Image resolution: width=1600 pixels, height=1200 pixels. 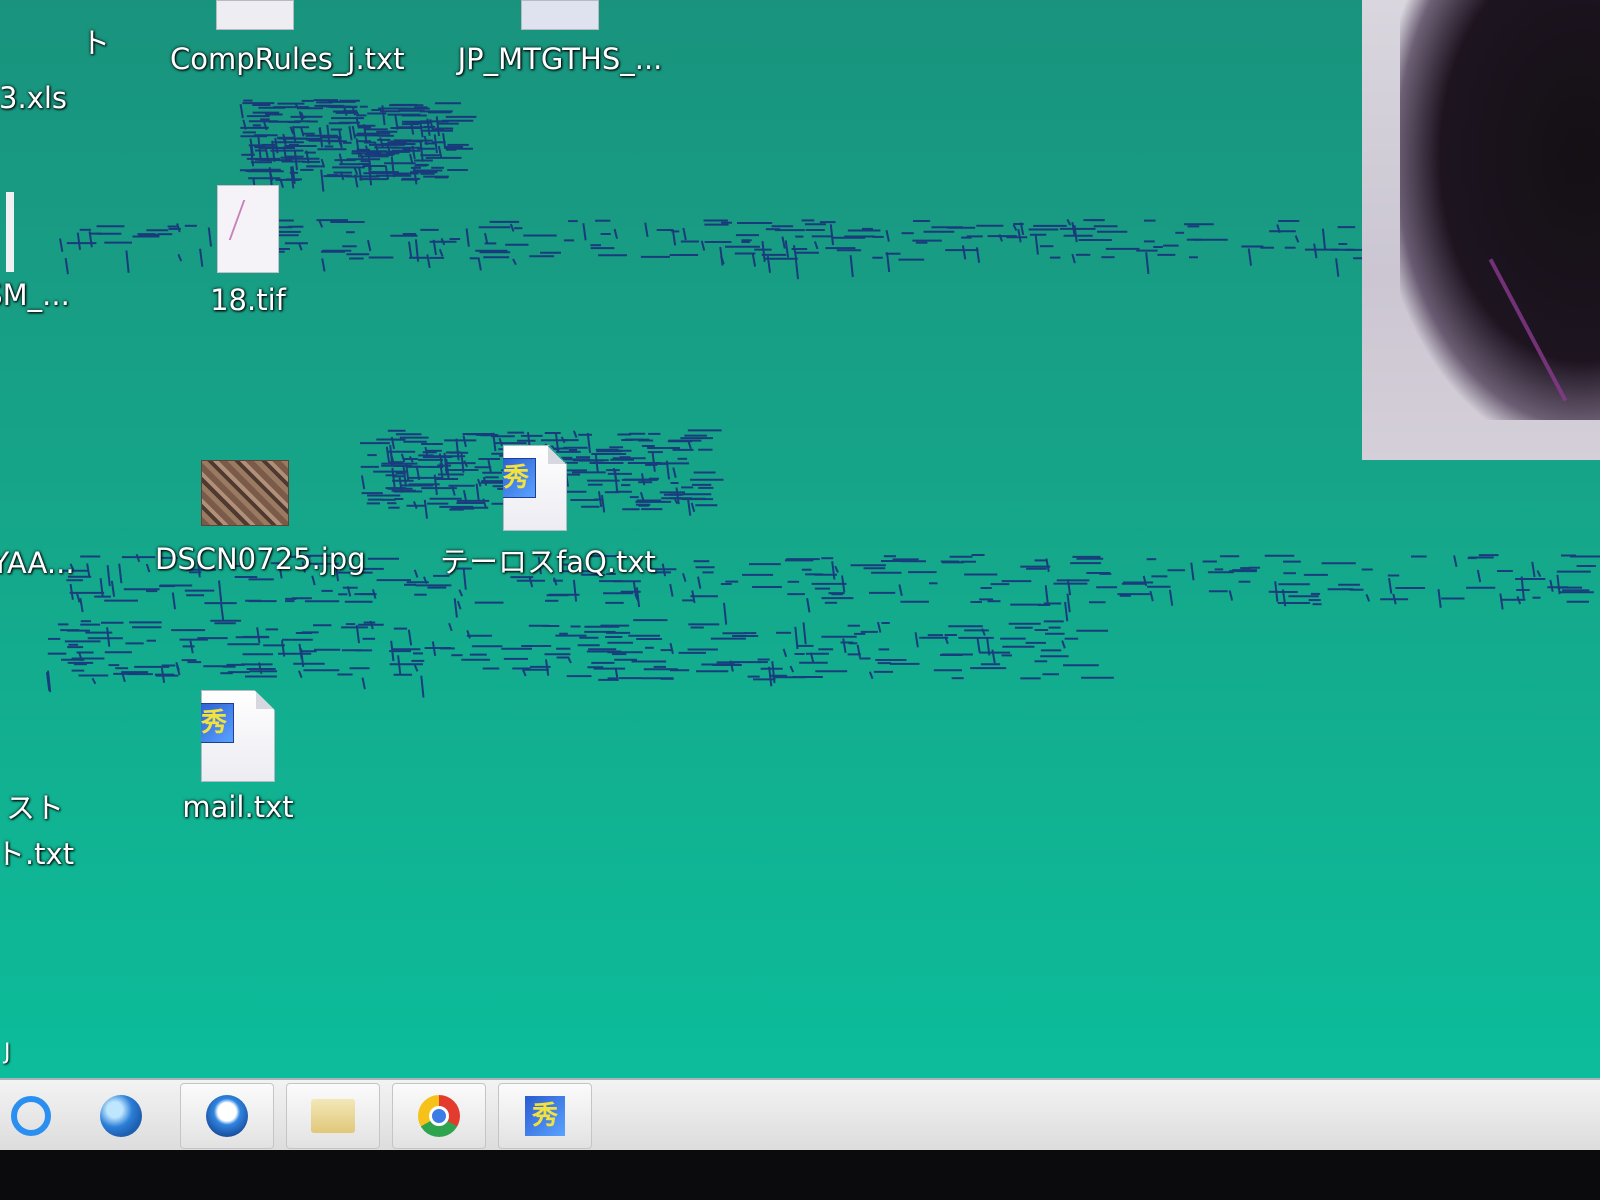 I want to click on desktop-icon-label: 3.xls, so click(x=33, y=98).